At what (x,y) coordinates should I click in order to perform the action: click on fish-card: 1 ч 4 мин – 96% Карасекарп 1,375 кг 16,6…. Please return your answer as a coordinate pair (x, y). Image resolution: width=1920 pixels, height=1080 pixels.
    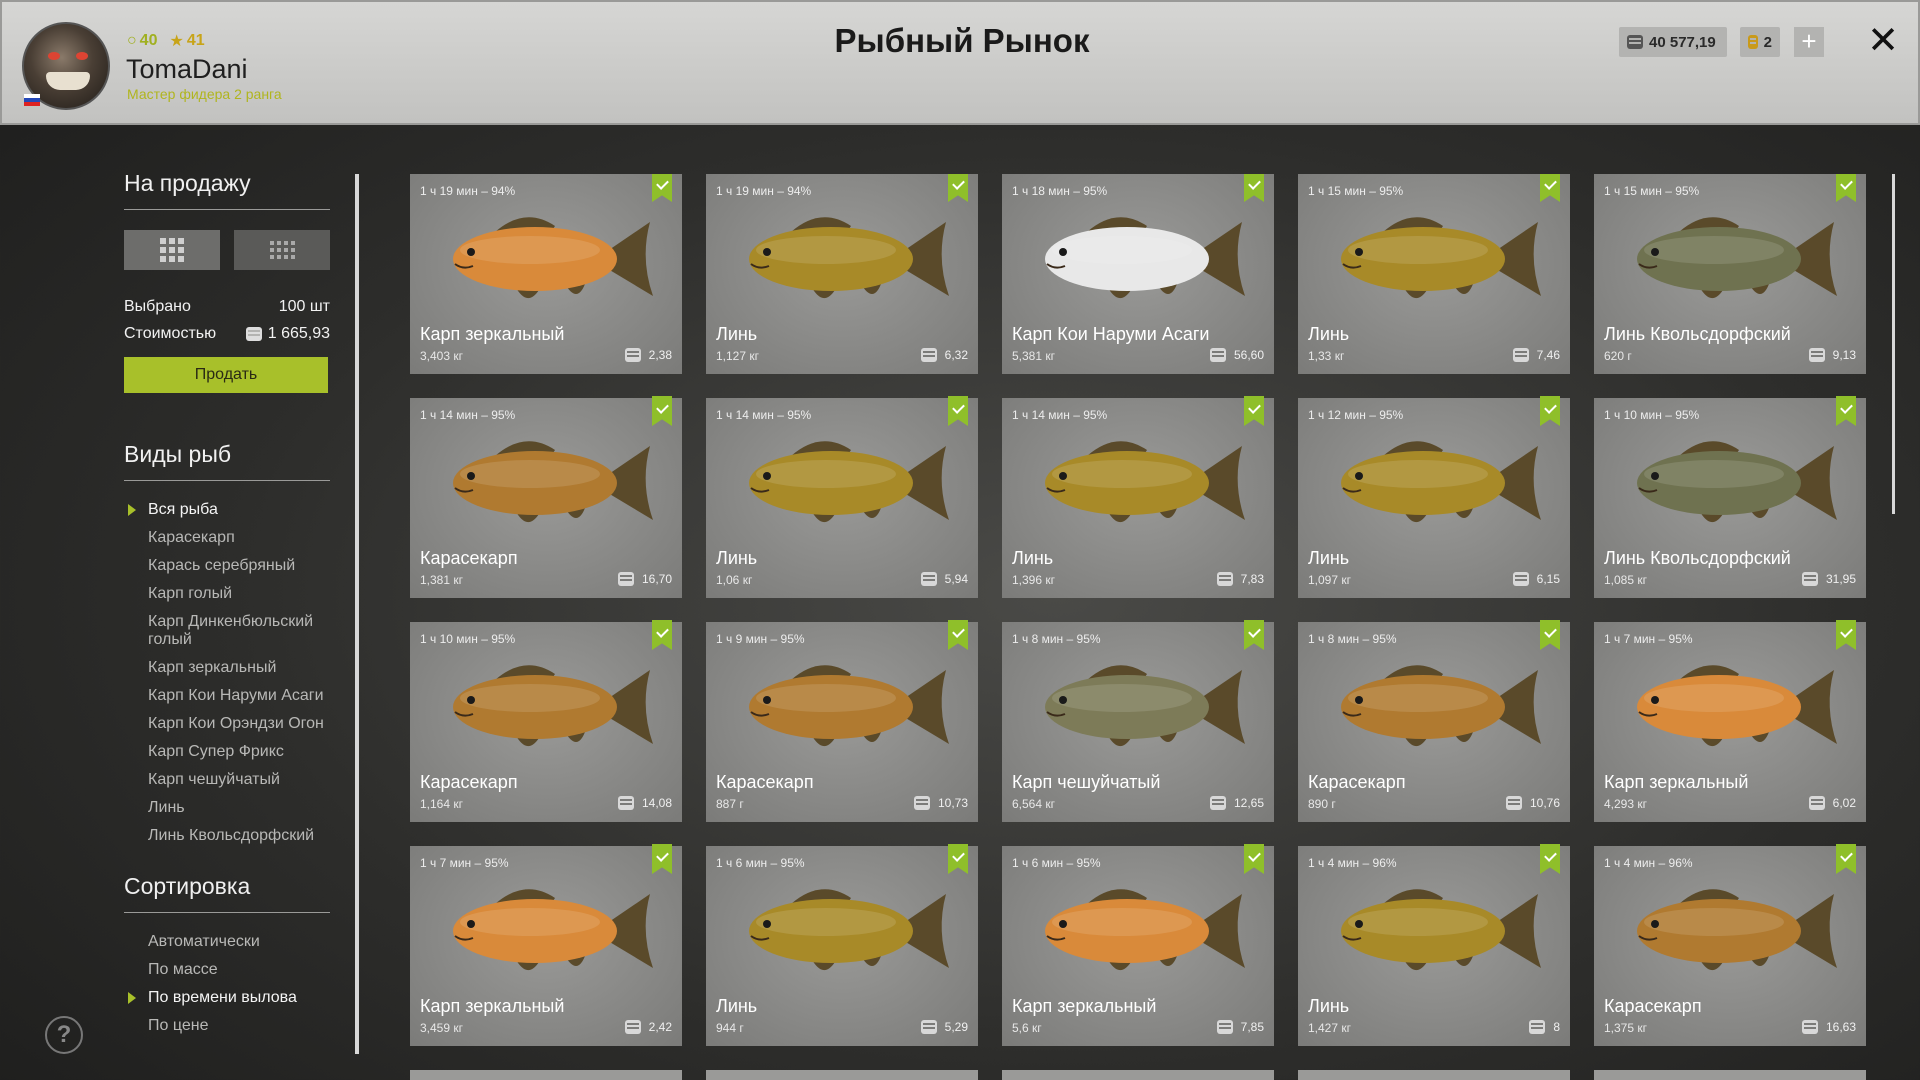
    Looking at the image, I should click on (1730, 945).